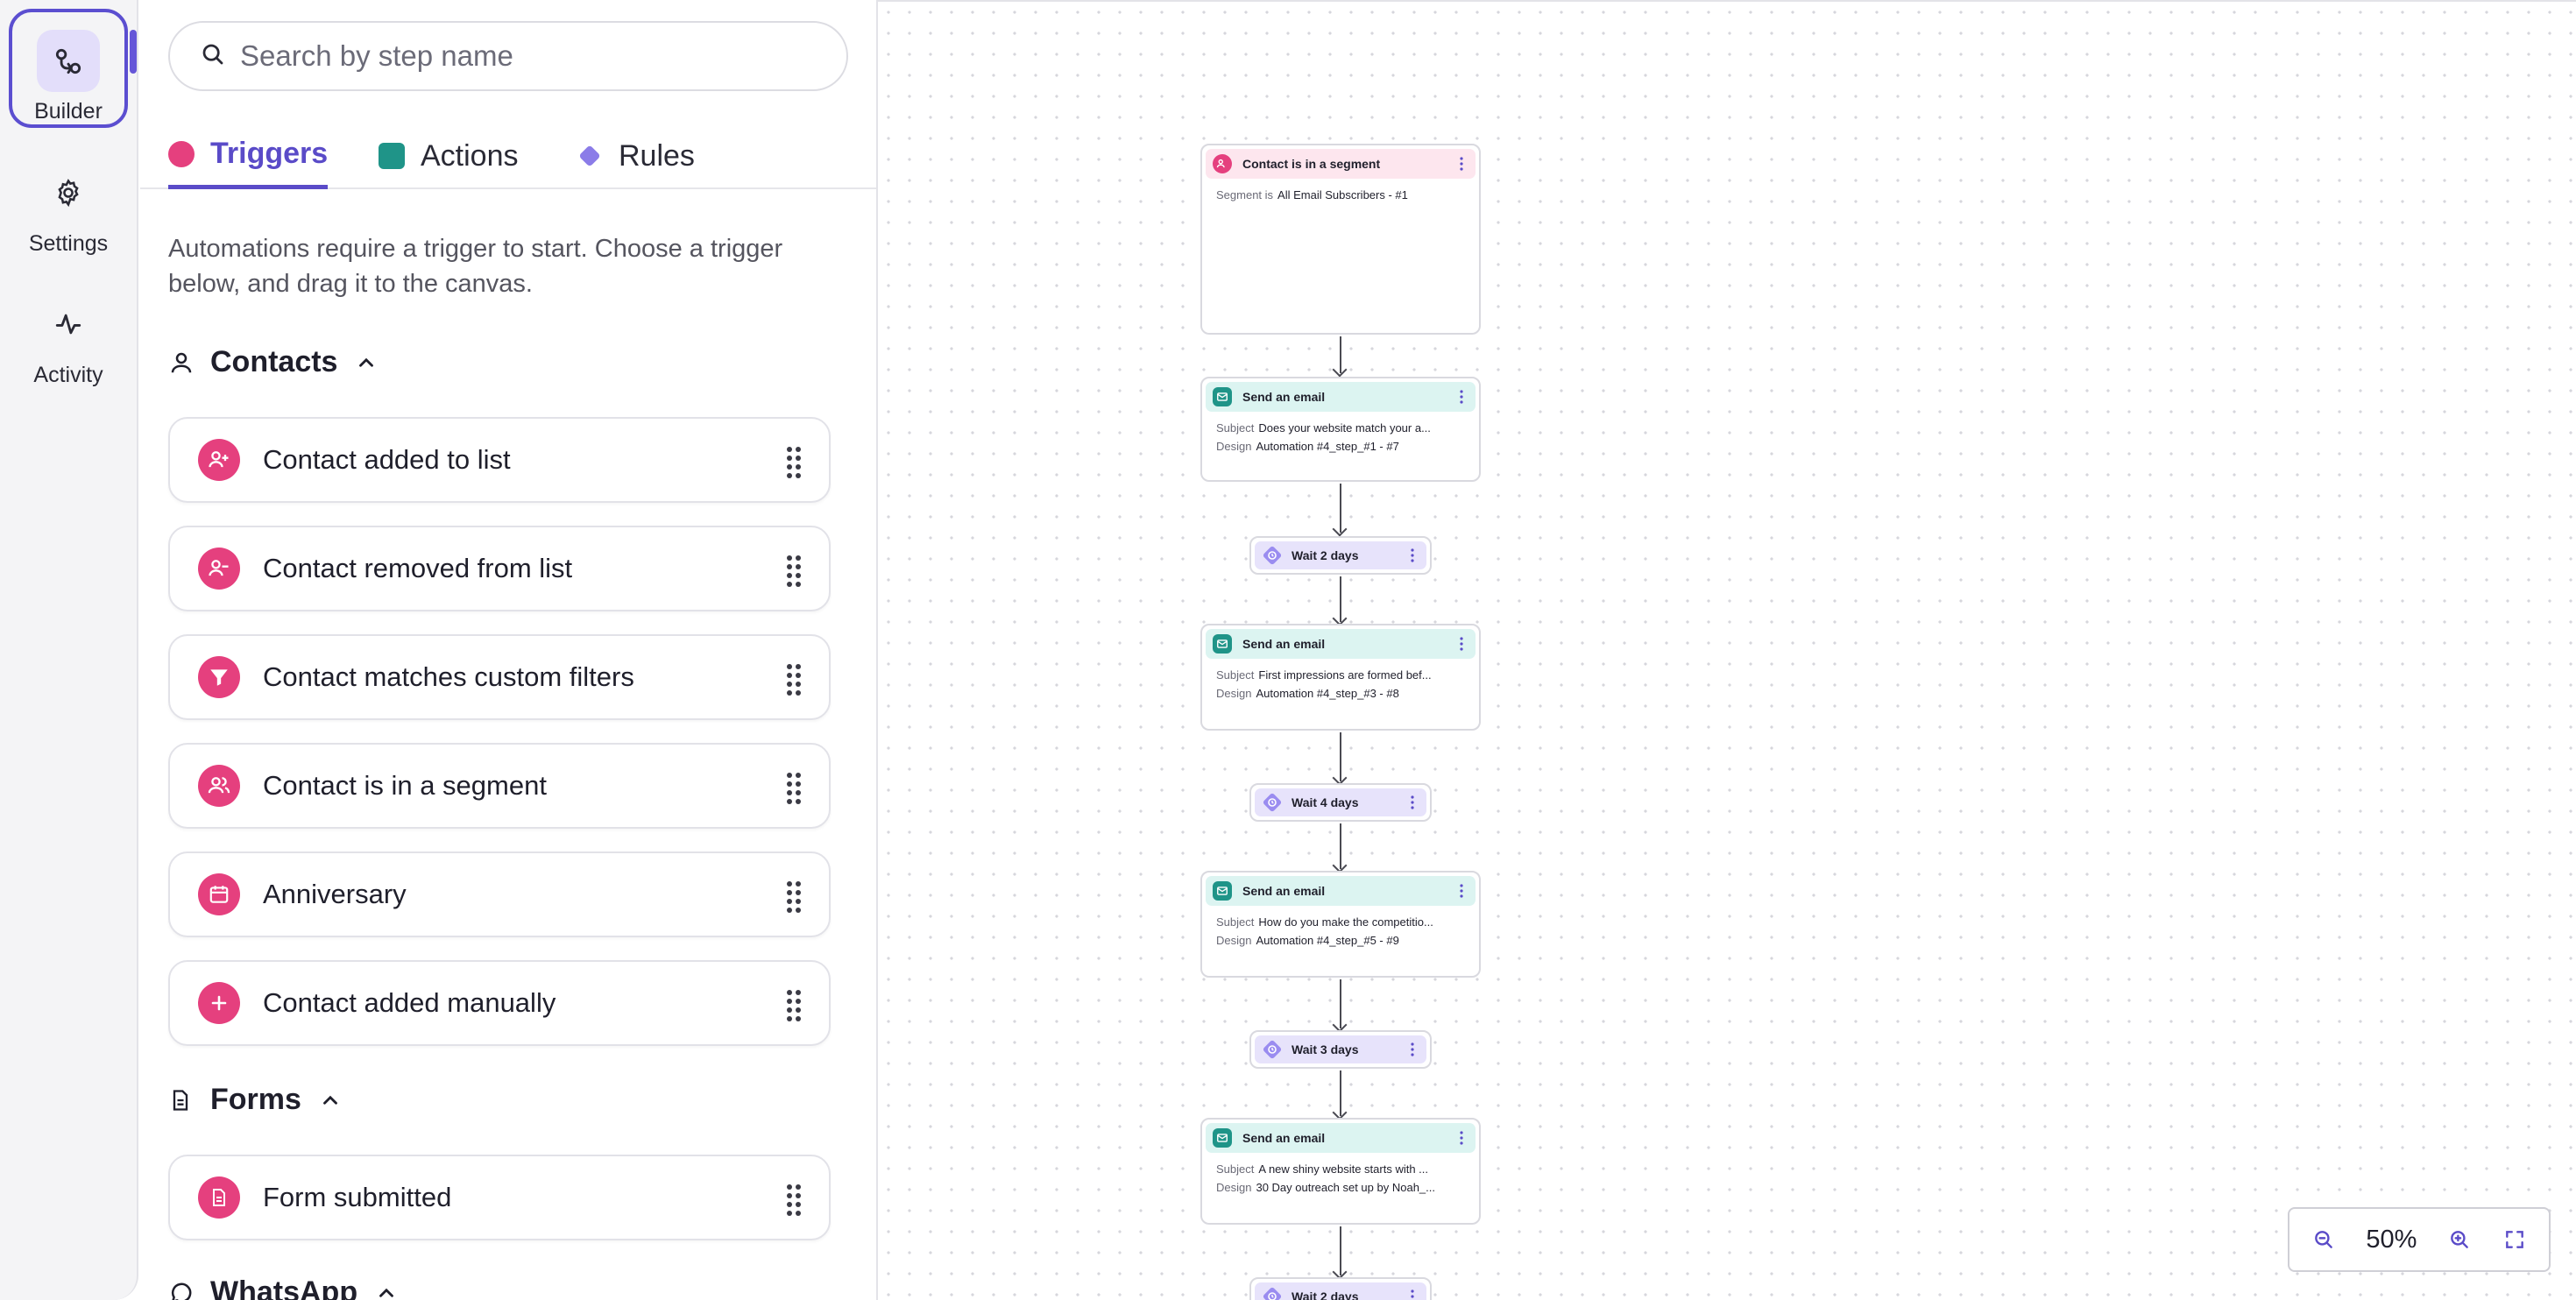 Image resolution: width=2576 pixels, height=1300 pixels. I want to click on workflow-node-wait: Wait 4 days, so click(1340, 802).